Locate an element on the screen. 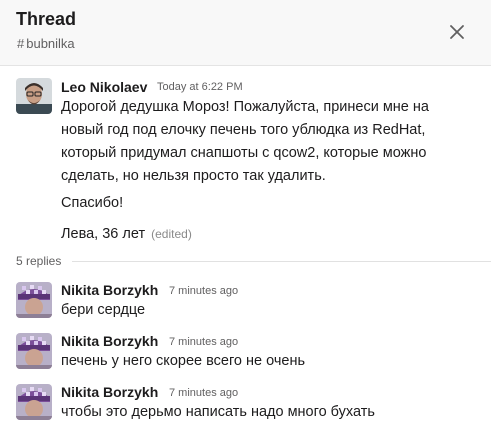 The width and height of the screenshot is (491, 438). signature-text: Лева, 36 лет is located at coordinates (103, 234).